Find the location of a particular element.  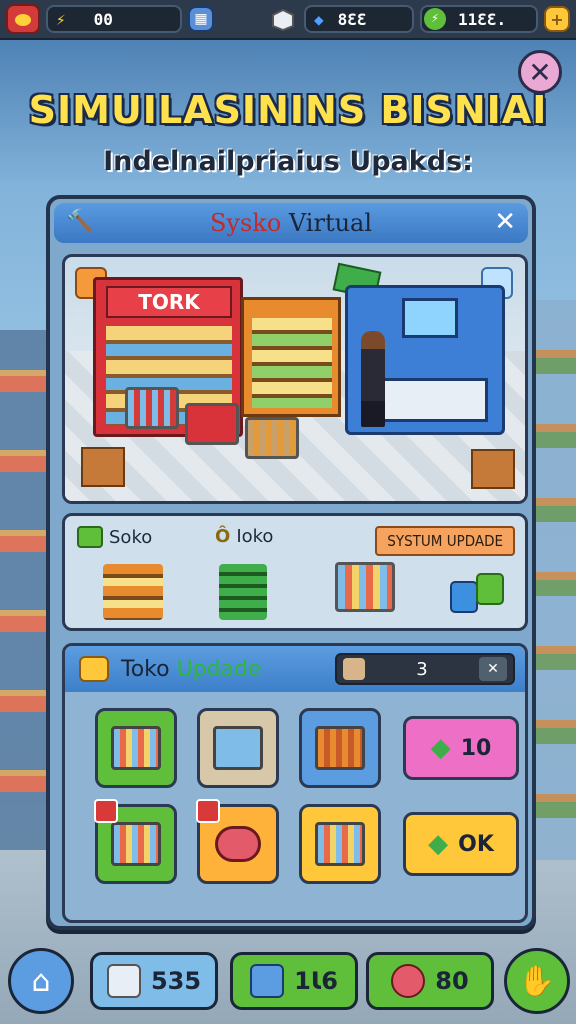

paint-cans-icon is located at coordinates (477, 592).